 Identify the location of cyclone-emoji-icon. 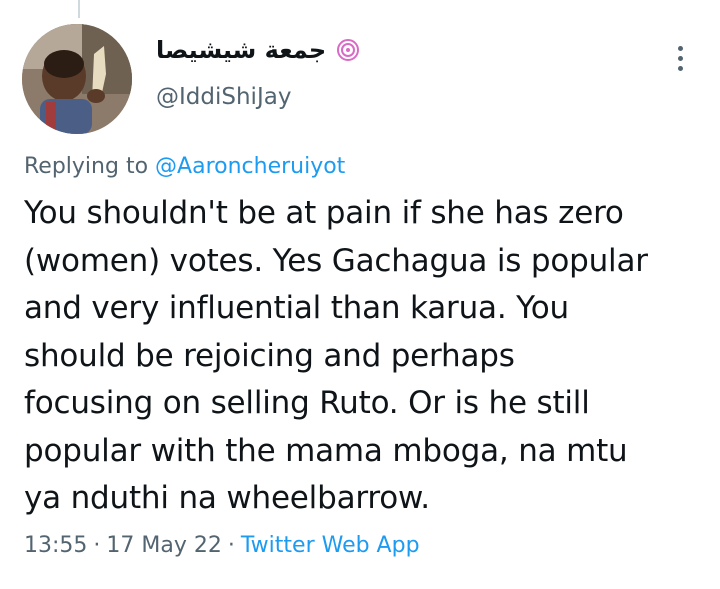
(348, 50).